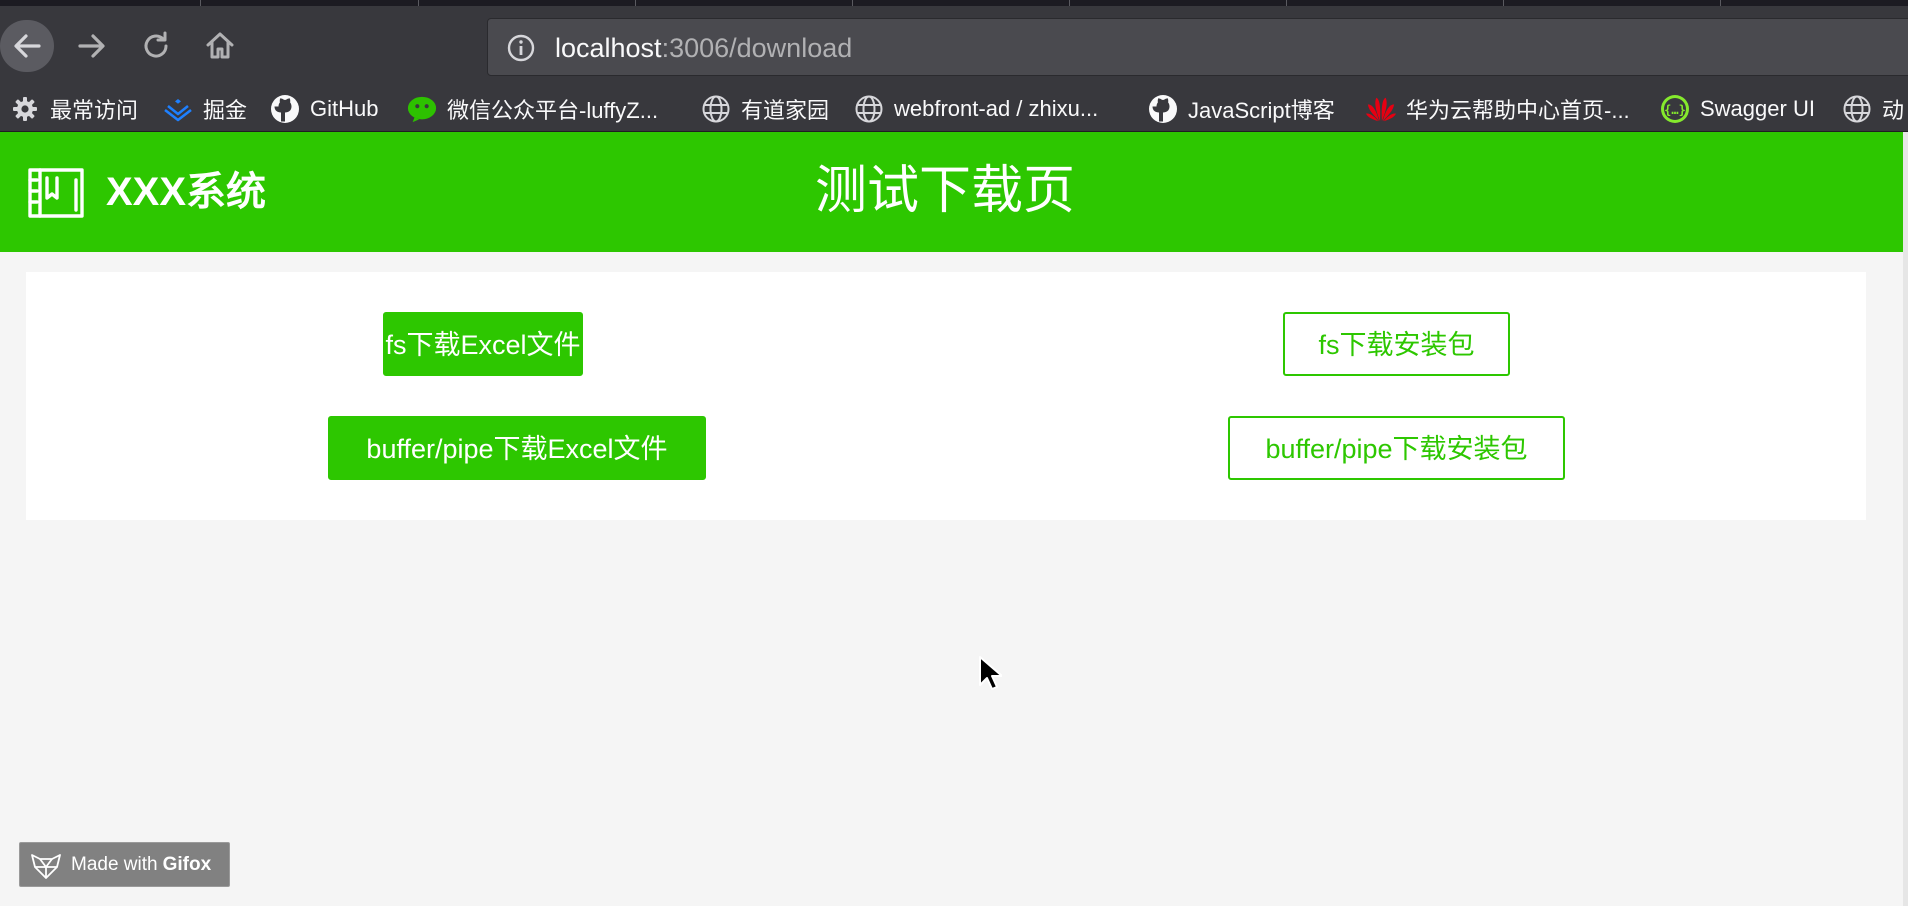 This screenshot has width=1908, height=906. I want to click on gifox-watermark: Made with Gifox, so click(124, 864).